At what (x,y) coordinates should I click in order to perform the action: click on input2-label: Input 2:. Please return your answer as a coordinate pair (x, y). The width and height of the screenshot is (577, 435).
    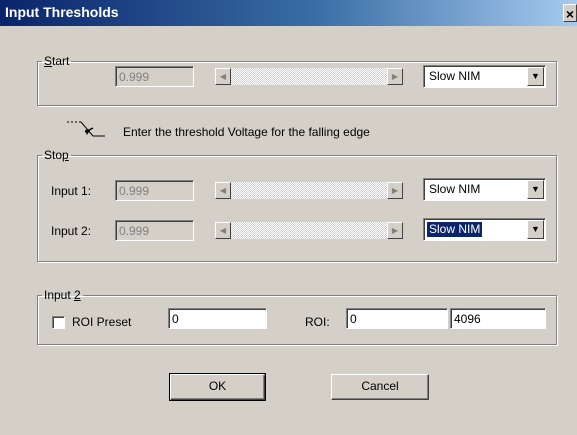
    Looking at the image, I should click on (71, 231).